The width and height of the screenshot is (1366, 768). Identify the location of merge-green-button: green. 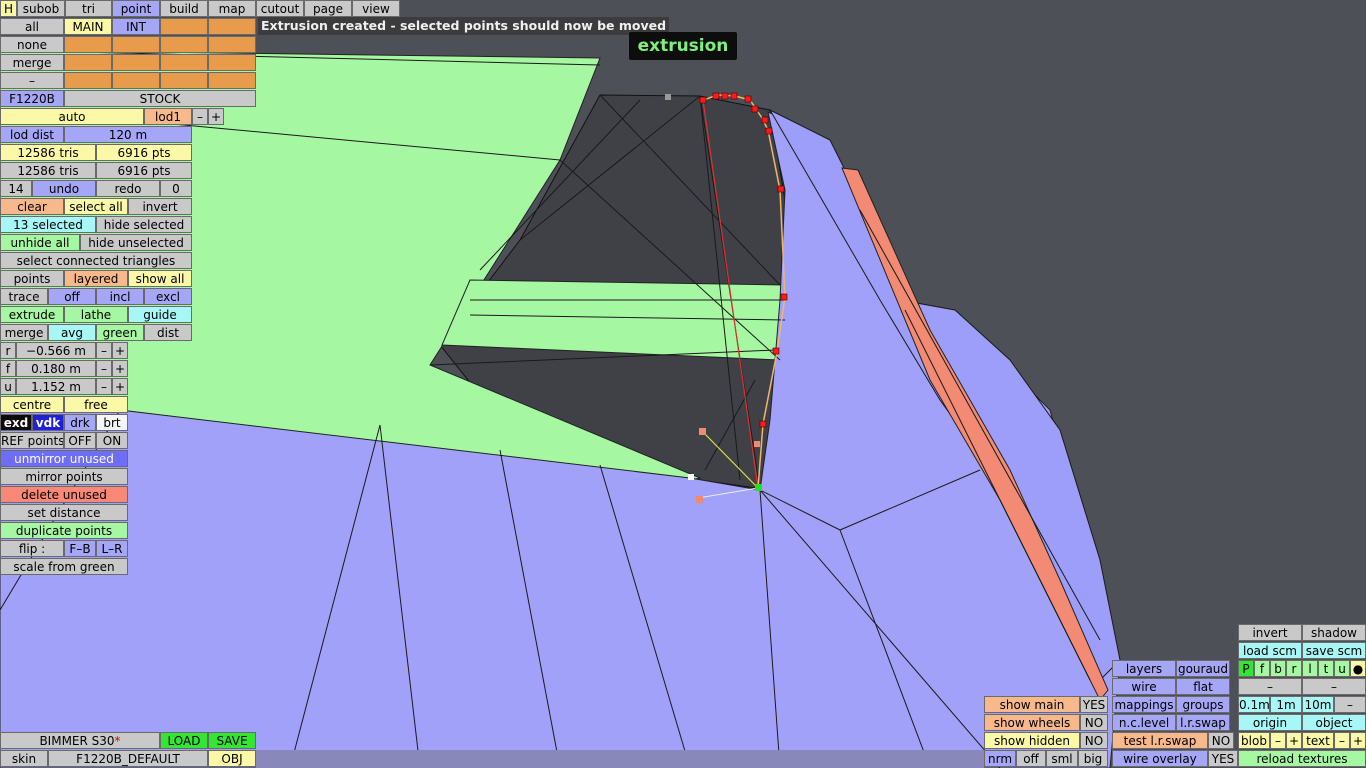
(120, 332).